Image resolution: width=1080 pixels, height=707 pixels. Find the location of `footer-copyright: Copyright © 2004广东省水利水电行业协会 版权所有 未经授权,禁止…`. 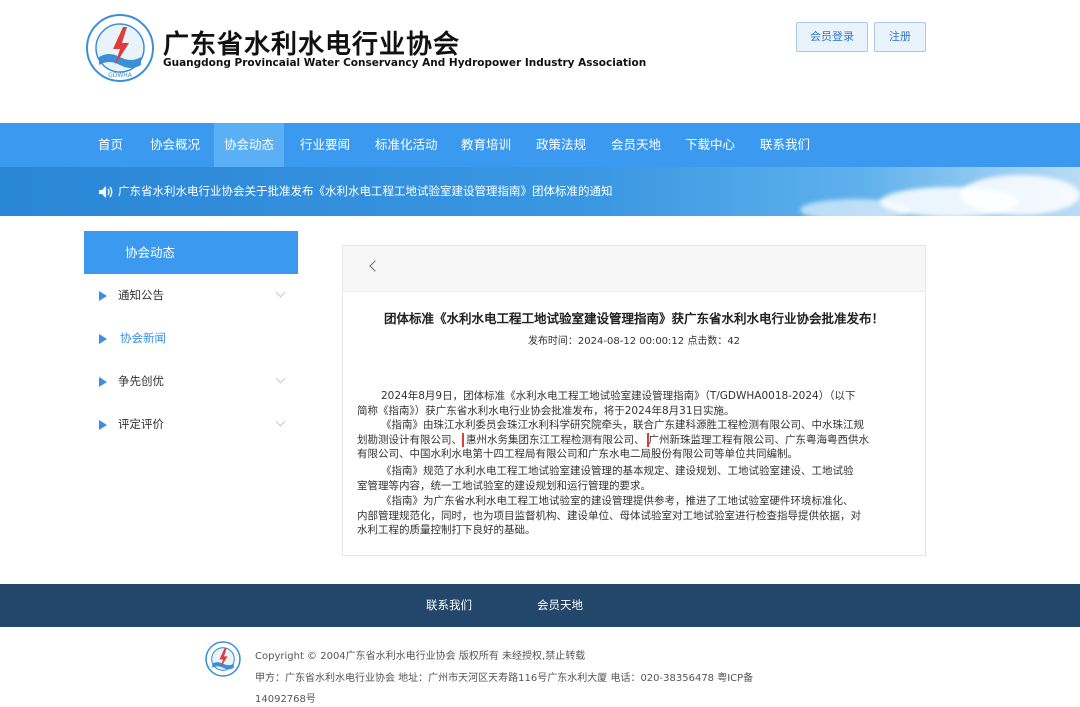

footer-copyright: Copyright © 2004广东省水利水电行业协会 版权所有 未经授权,禁止… is located at coordinates (420, 656).